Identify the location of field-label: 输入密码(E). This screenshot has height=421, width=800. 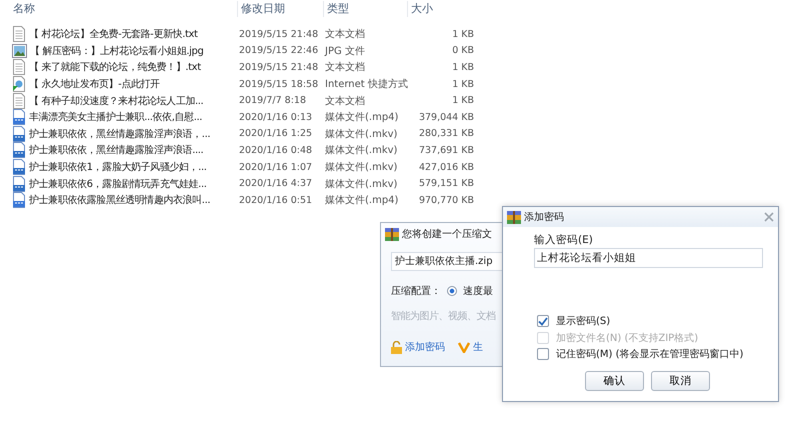
(564, 240).